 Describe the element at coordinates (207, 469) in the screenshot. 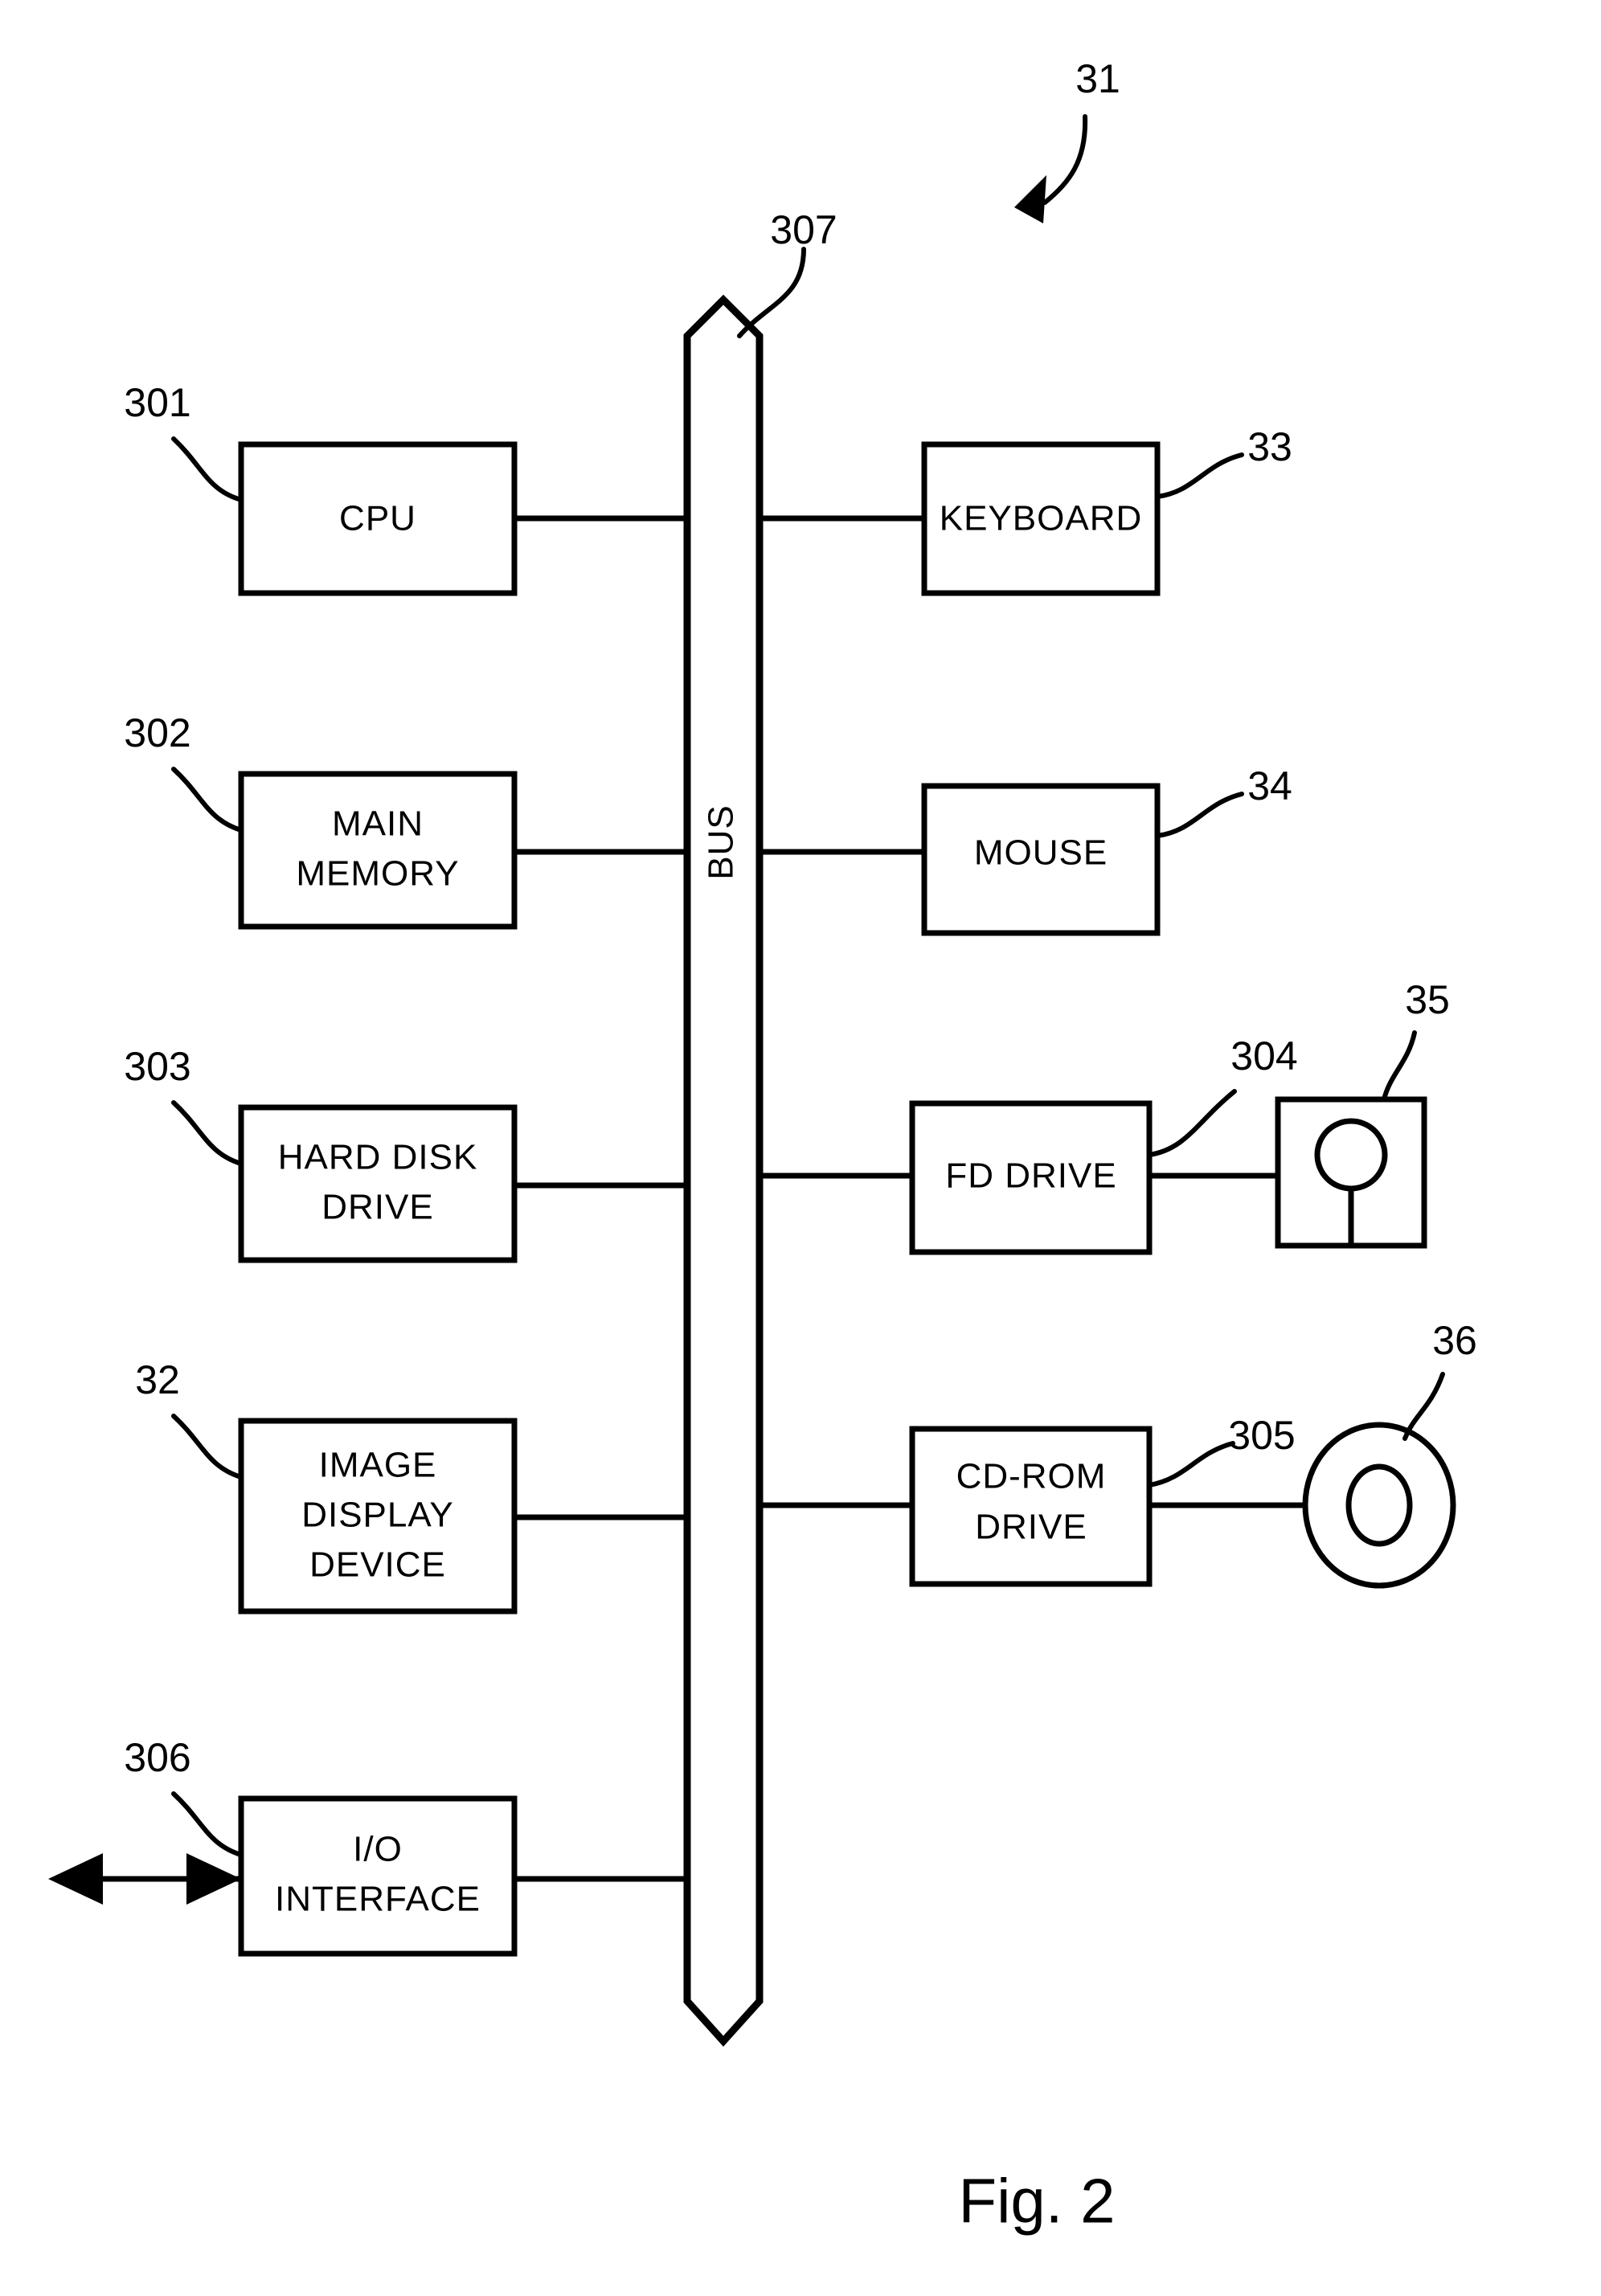

I see `cpu-ref-leader` at that location.